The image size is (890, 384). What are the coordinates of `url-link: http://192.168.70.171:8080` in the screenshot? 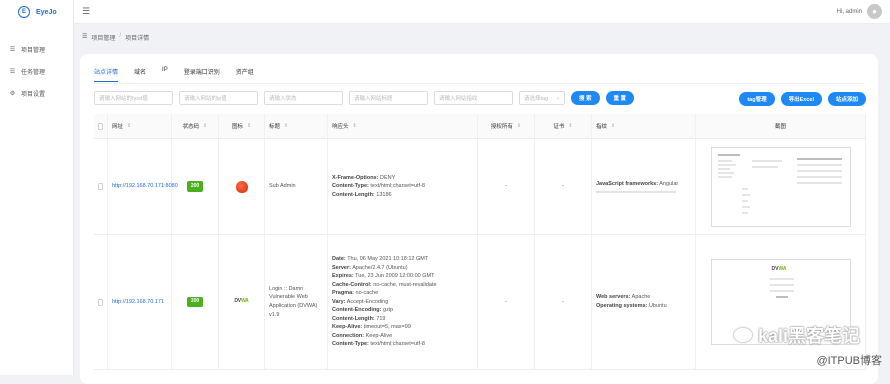 It's located at (145, 186).